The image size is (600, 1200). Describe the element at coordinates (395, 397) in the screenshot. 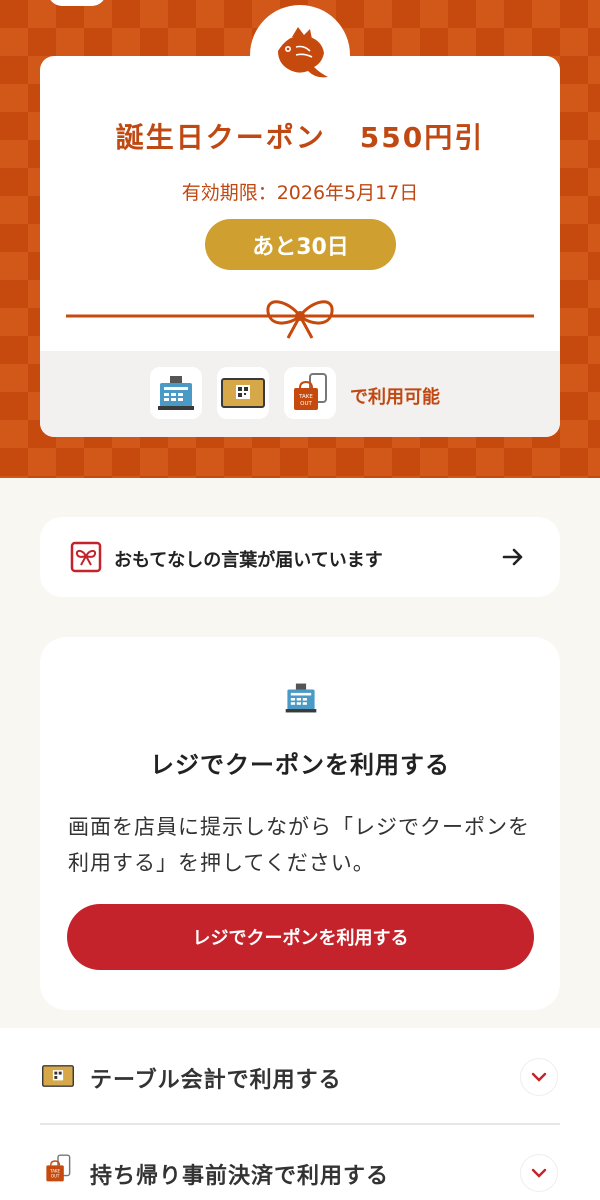

I see `usage-label: で利用可能` at that location.